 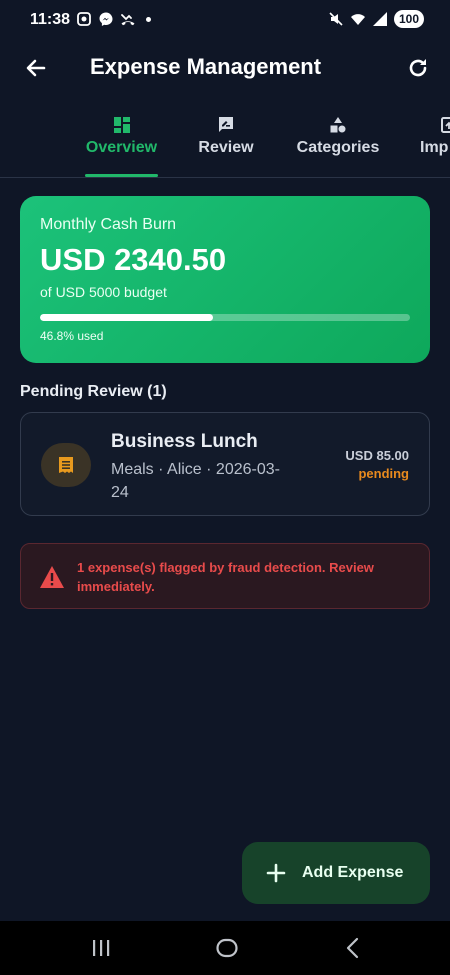 What do you see at coordinates (336, 19) in the screenshot?
I see `mute-icon` at bounding box center [336, 19].